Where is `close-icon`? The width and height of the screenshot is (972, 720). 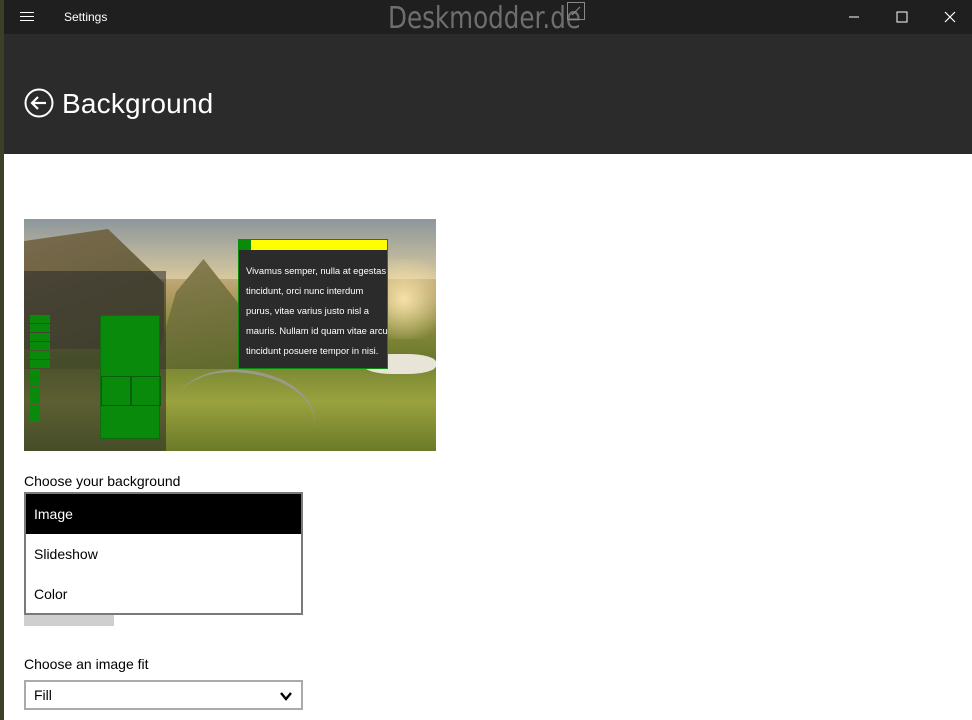
close-icon is located at coordinates (950, 17).